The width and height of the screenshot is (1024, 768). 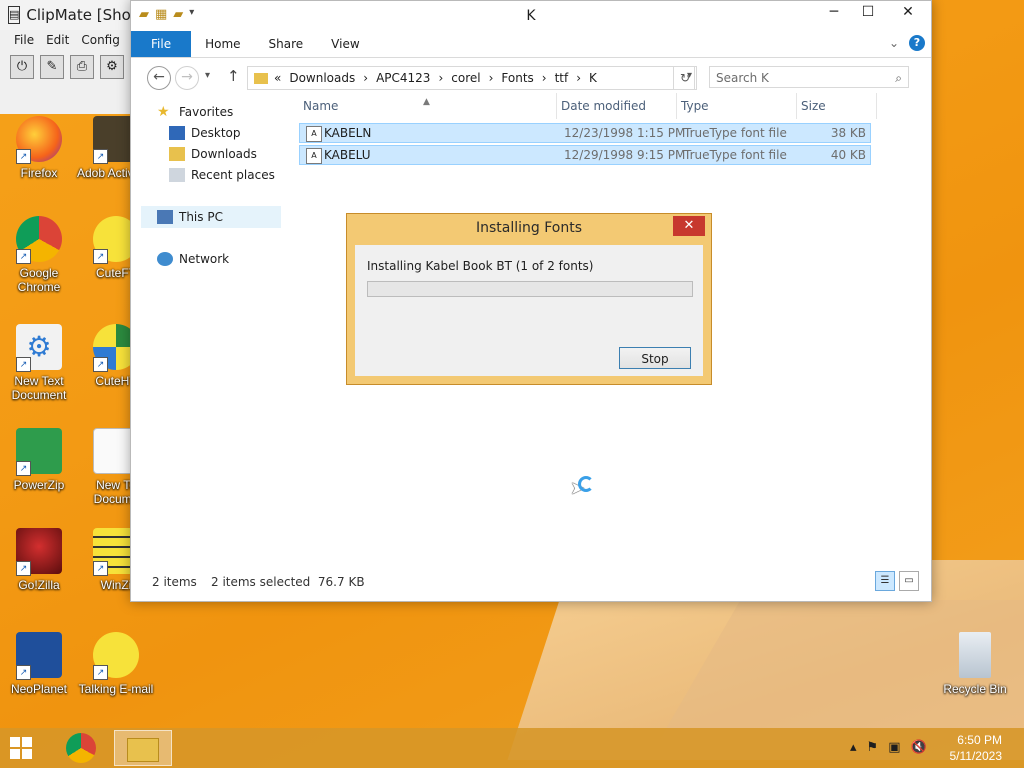 I want to click on file-date: 12/23/1998 1:15 PM, so click(x=625, y=133).